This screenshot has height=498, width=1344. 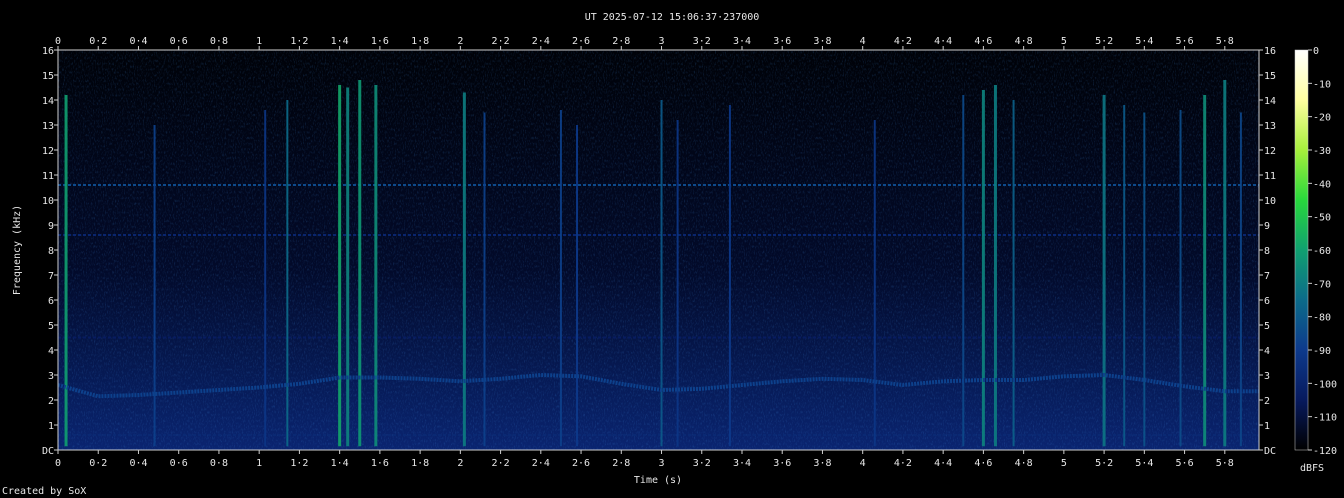 I want to click on y-tick-label-right: 7, so click(x=1267, y=276).